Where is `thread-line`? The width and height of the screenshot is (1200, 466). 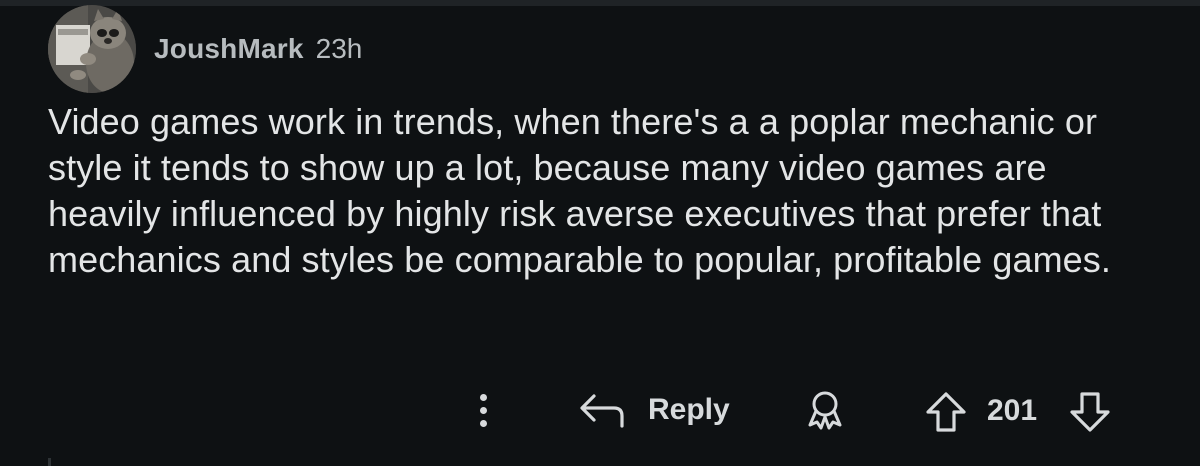 thread-line is located at coordinates (49, 462).